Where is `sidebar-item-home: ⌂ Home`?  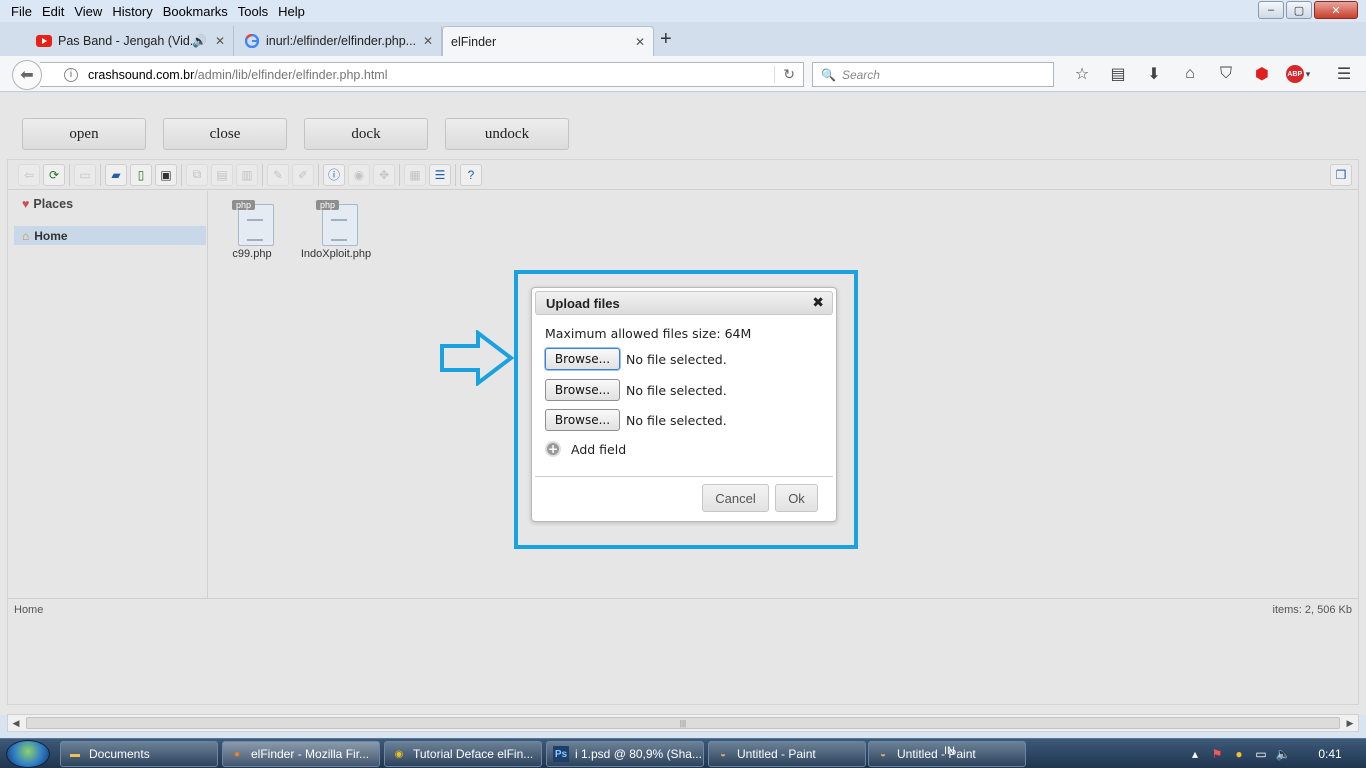
sidebar-item-home: ⌂ Home is located at coordinates (110, 235).